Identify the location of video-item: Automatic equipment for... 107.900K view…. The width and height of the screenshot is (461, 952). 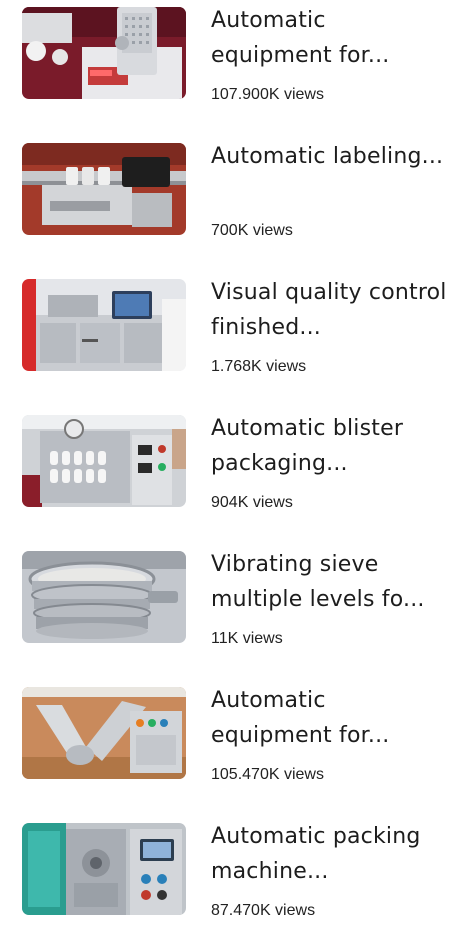
(230, 68).